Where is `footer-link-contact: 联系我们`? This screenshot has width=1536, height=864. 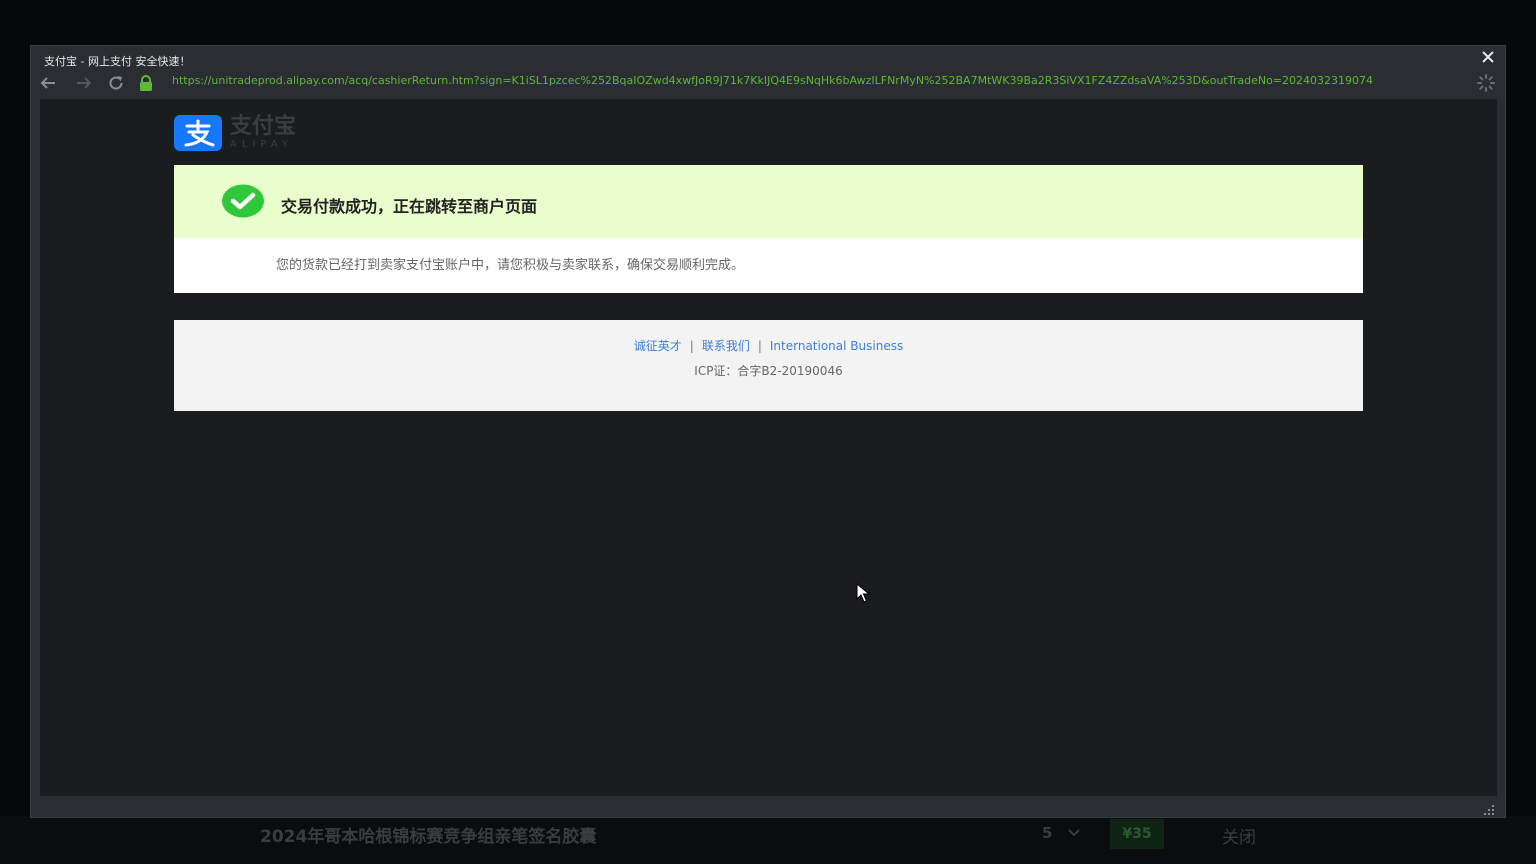 footer-link-contact: 联系我们 is located at coordinates (726, 346).